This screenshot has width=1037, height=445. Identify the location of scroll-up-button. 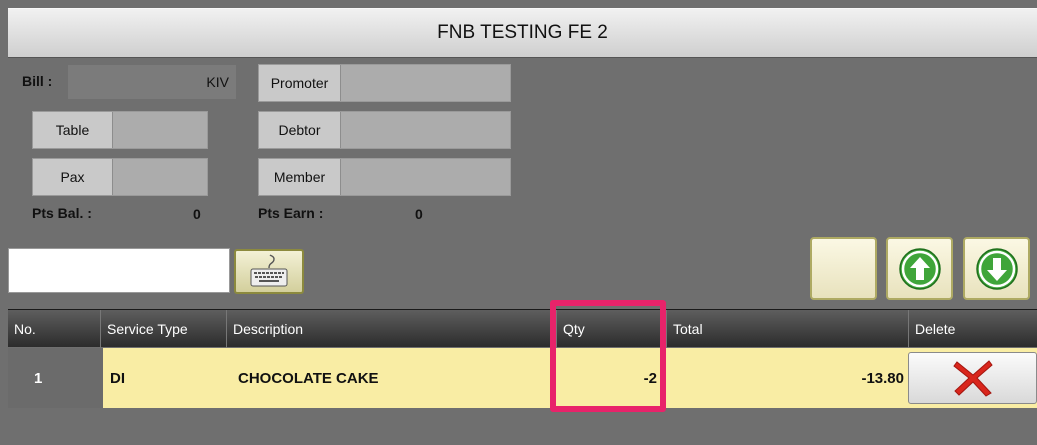
(919, 268).